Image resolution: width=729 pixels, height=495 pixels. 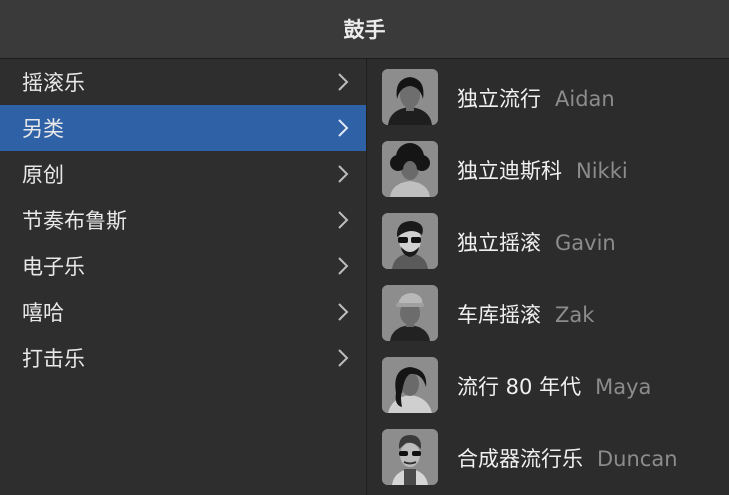 I want to click on category-item-hiphop: 嘻哈, so click(x=183, y=312).